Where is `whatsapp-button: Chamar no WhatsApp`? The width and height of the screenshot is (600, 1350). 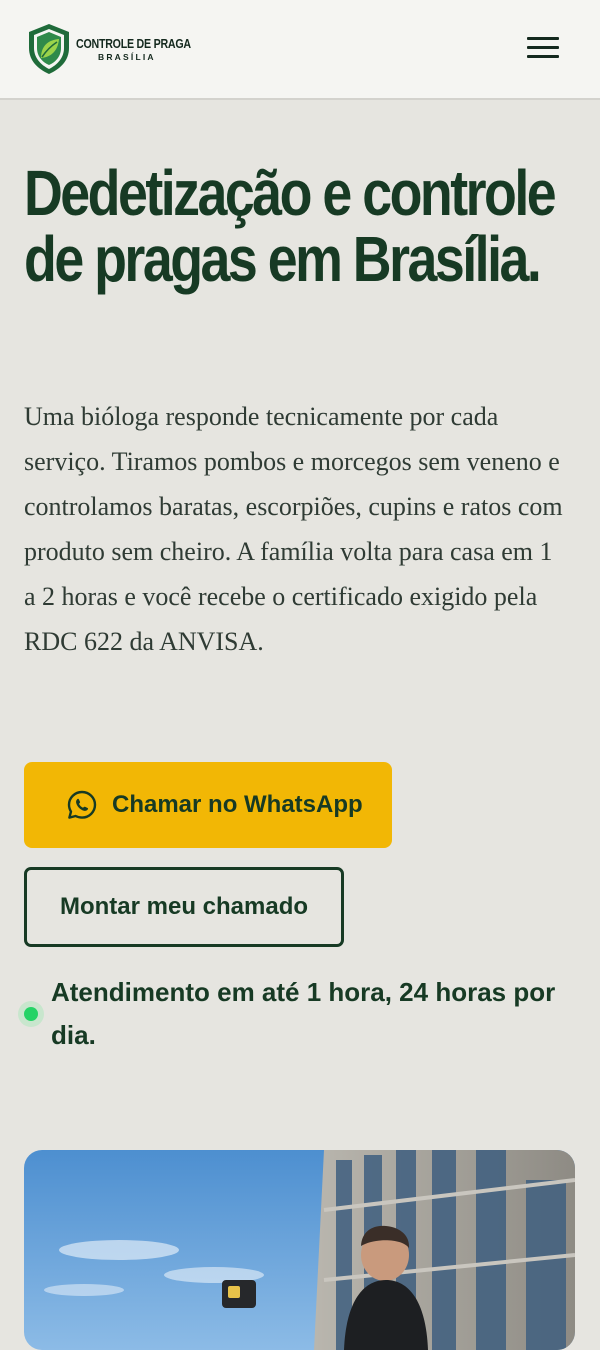
whatsapp-button: Chamar no WhatsApp is located at coordinates (208, 805).